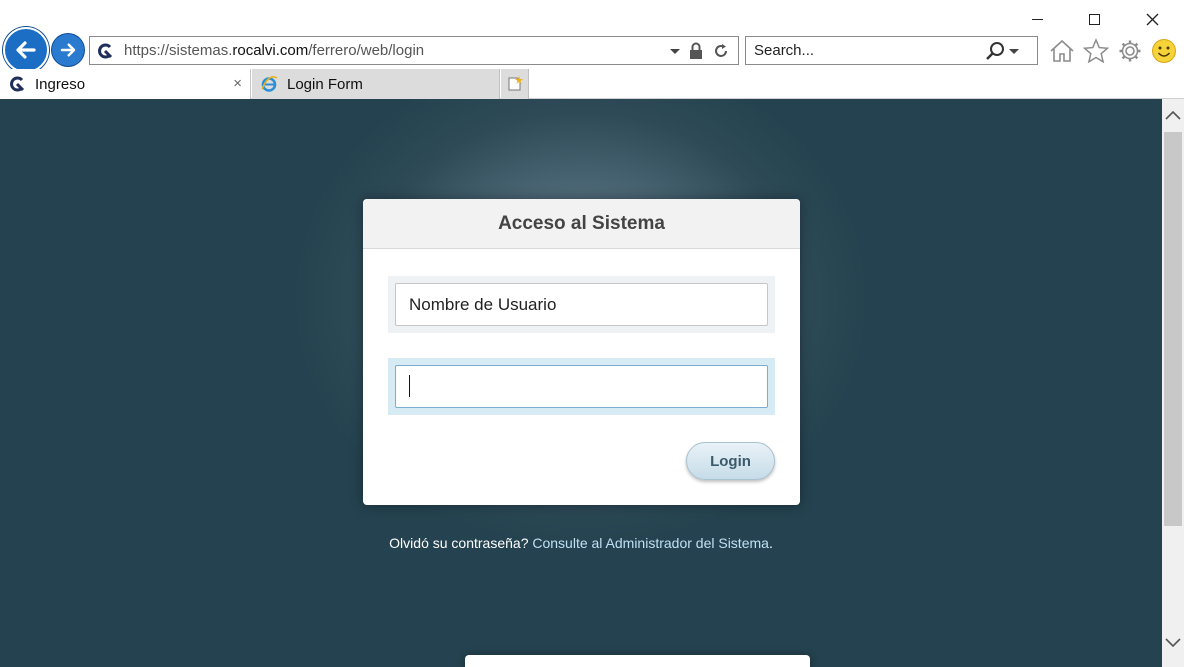 This screenshot has height=667, width=1184. What do you see at coordinates (730, 461) in the screenshot?
I see `login-button: Login` at bounding box center [730, 461].